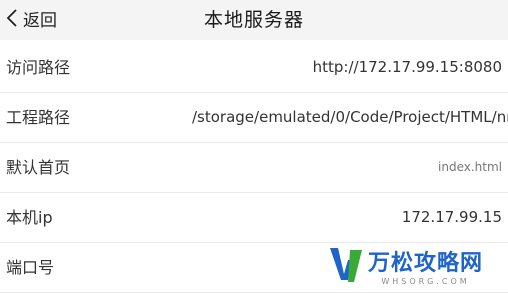  What do you see at coordinates (38, 167) in the screenshot?
I see `default-homepage-label: 默认首页` at bounding box center [38, 167].